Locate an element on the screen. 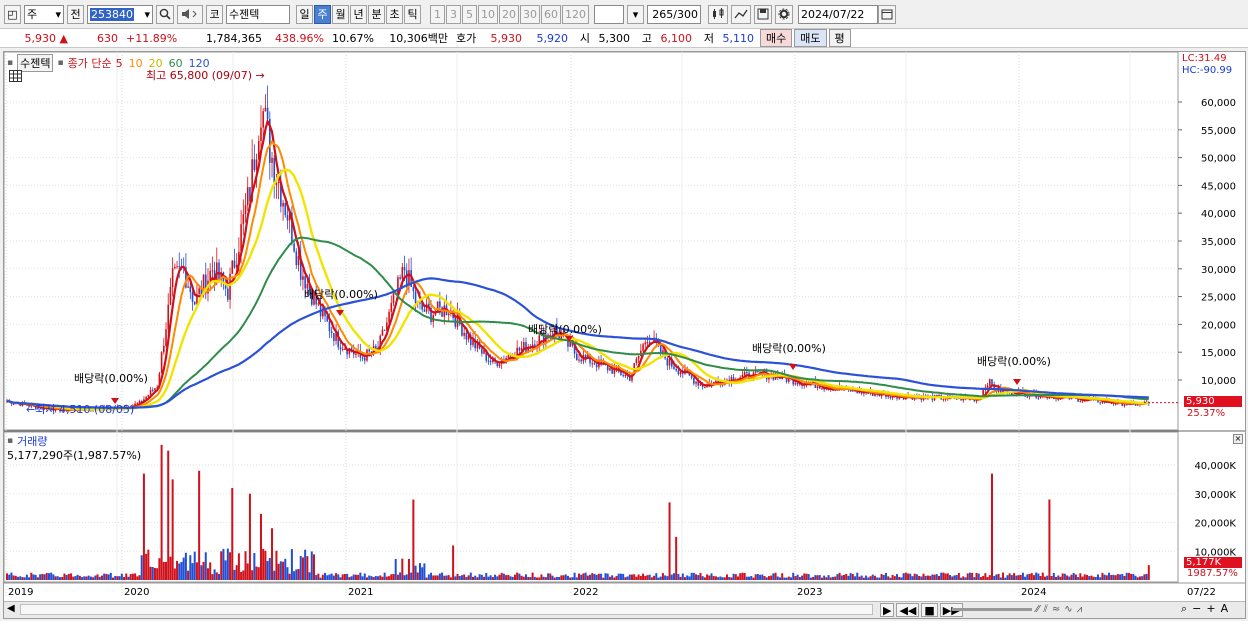 This screenshot has height=621, width=1248. period-tab: 일 is located at coordinates (304, 14).